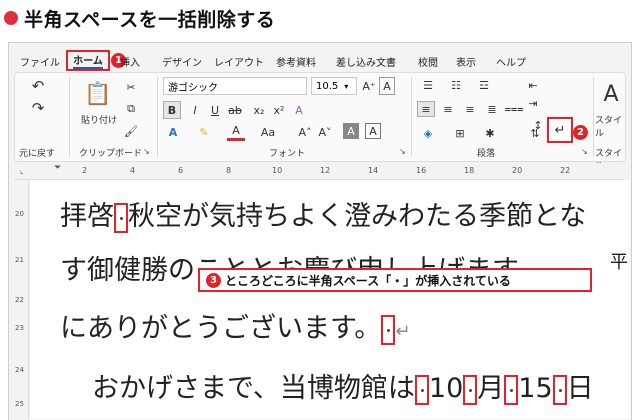 The image size is (638, 420). What do you see at coordinates (296, 61) in the screenshot?
I see `tab-references: 参考資料` at bounding box center [296, 61].